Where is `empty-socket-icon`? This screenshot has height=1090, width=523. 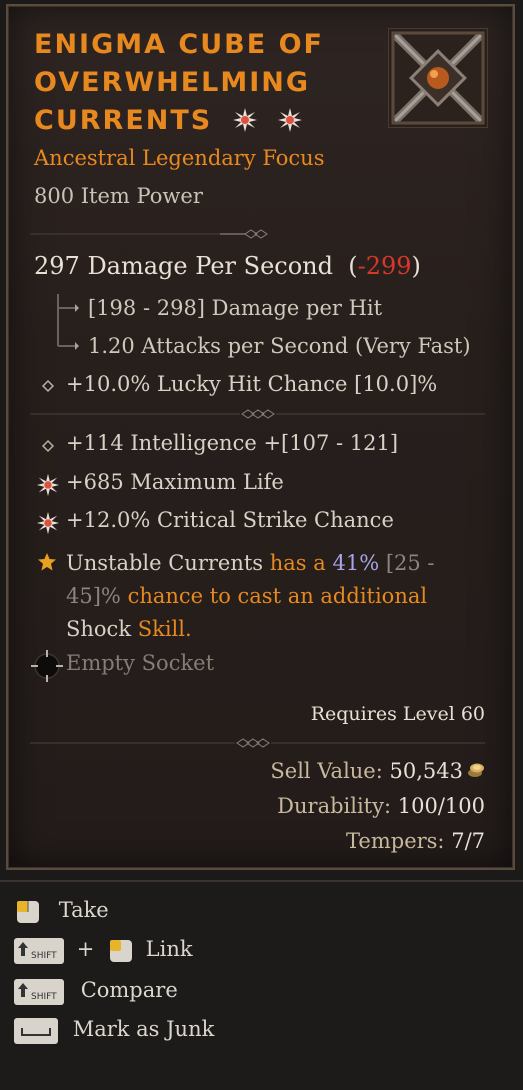
empty-socket-icon is located at coordinates (47, 666).